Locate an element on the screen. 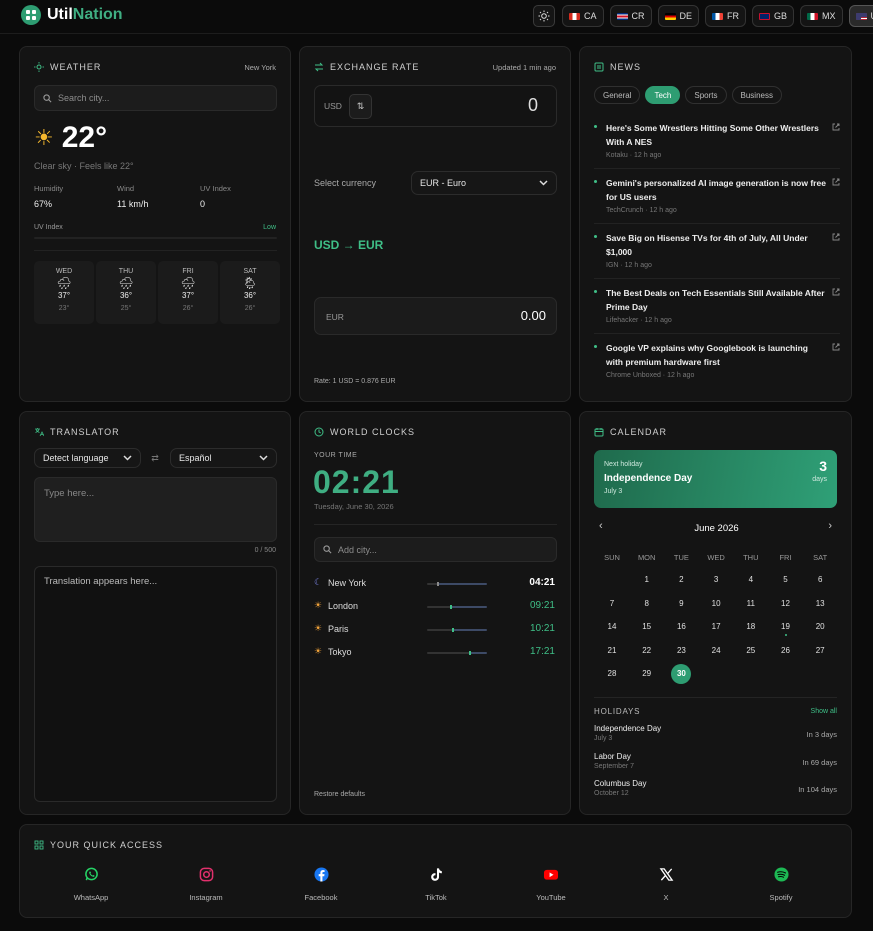 Image resolution: width=873 pixels, height=931 pixels. swap-languages-button: ⇄ is located at coordinates (155, 458).